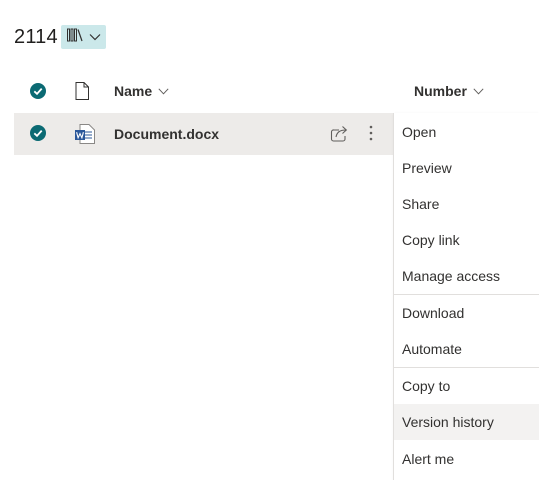  Describe the element at coordinates (339, 136) in the screenshot. I see `share-icon` at that location.